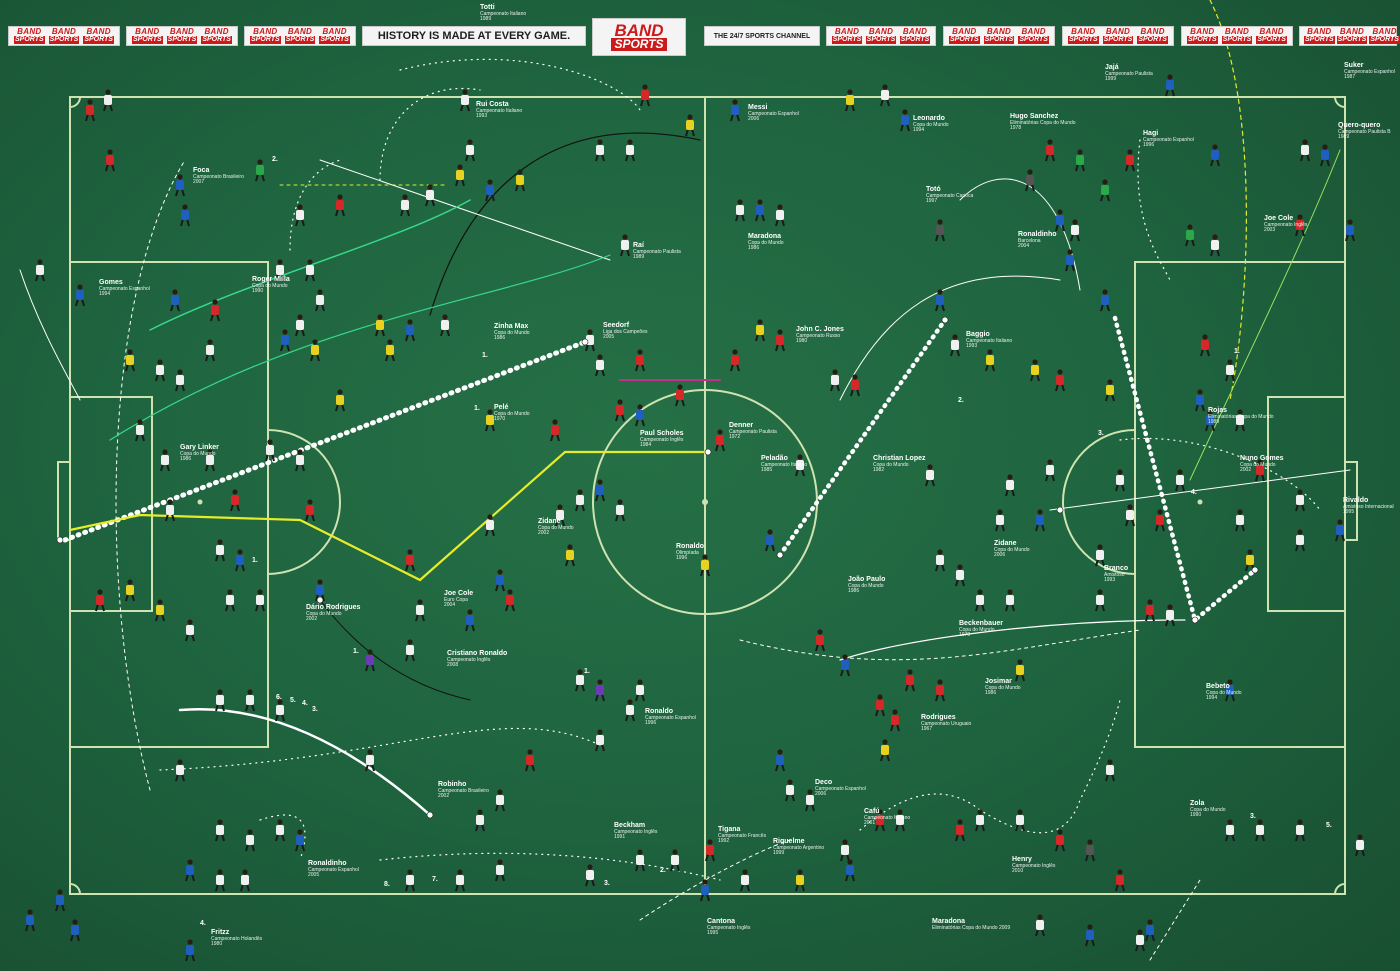  Describe the element at coordinates (275, 159) in the screenshot. I see `sequence-marker: 2.` at that location.